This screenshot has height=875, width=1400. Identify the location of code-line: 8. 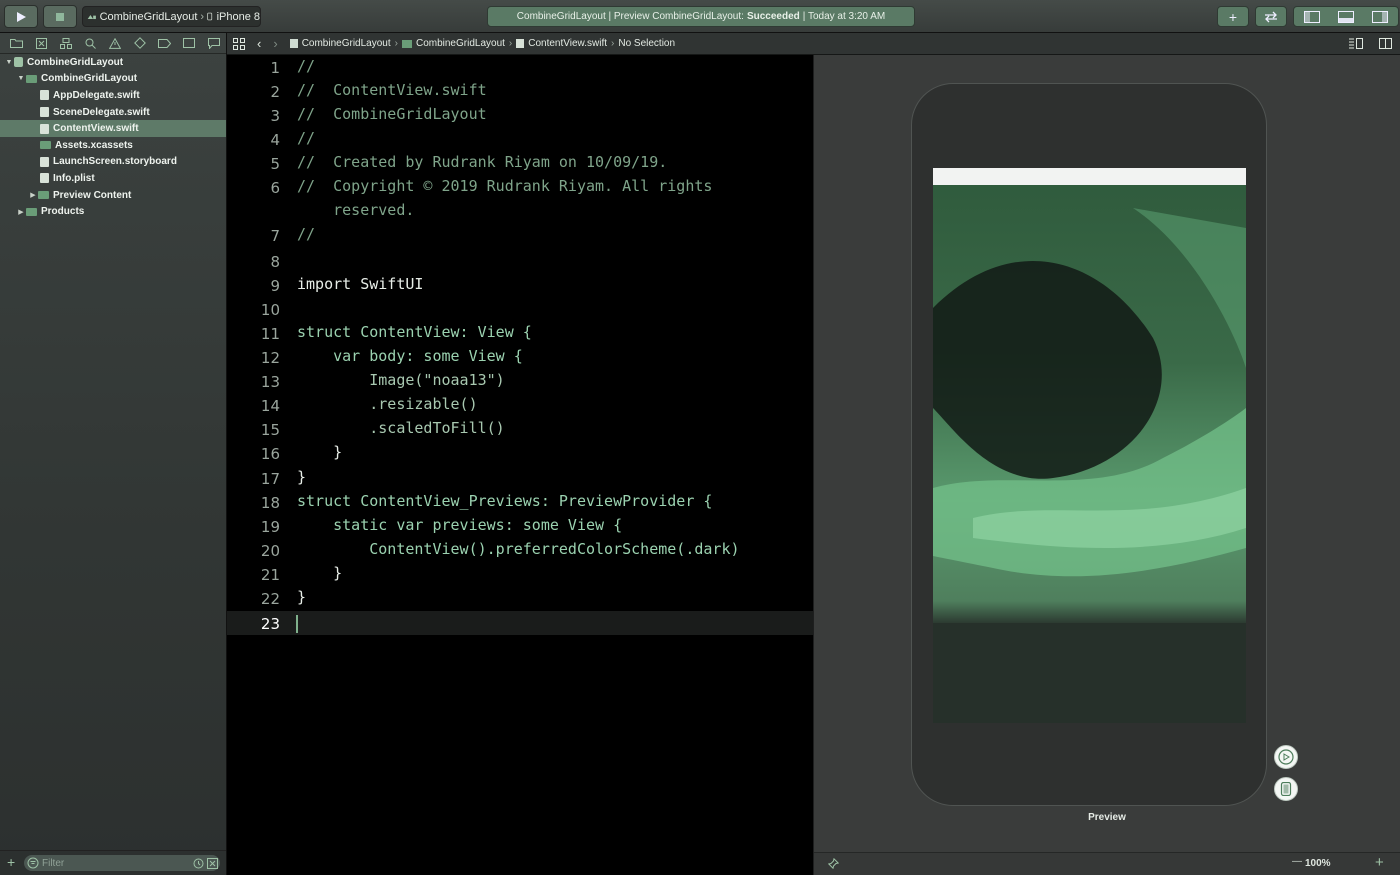
(520, 261).